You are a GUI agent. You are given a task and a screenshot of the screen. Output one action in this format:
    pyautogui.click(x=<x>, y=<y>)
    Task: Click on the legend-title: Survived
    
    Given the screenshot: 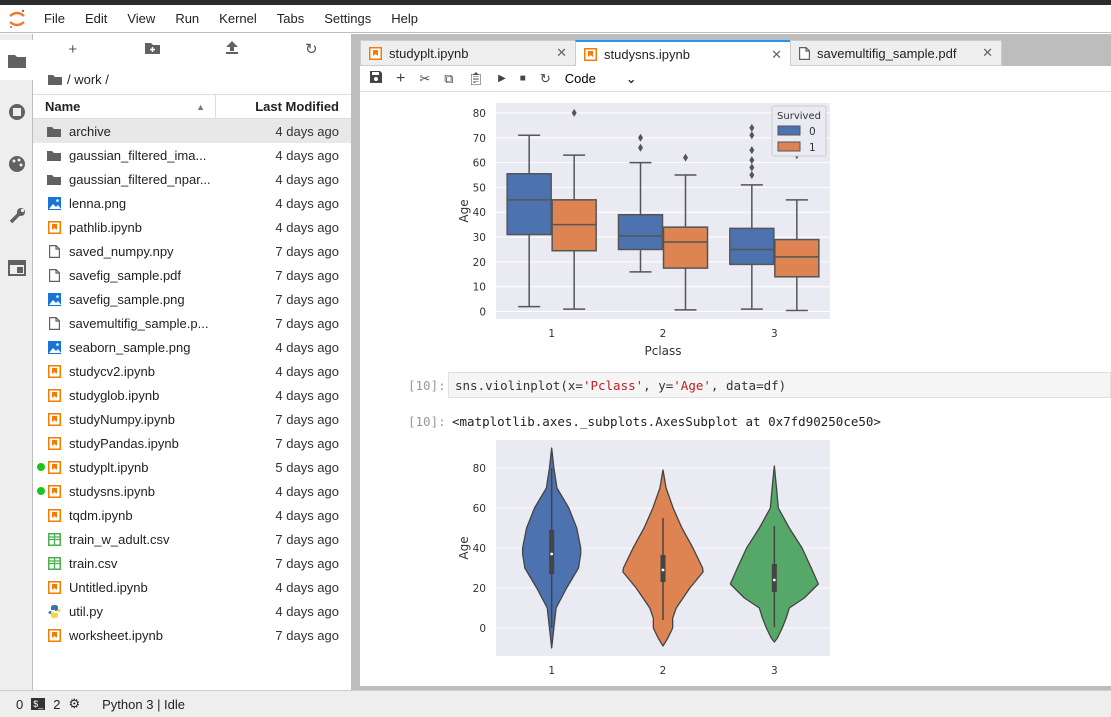 What is the action you would take?
    pyautogui.click(x=799, y=116)
    